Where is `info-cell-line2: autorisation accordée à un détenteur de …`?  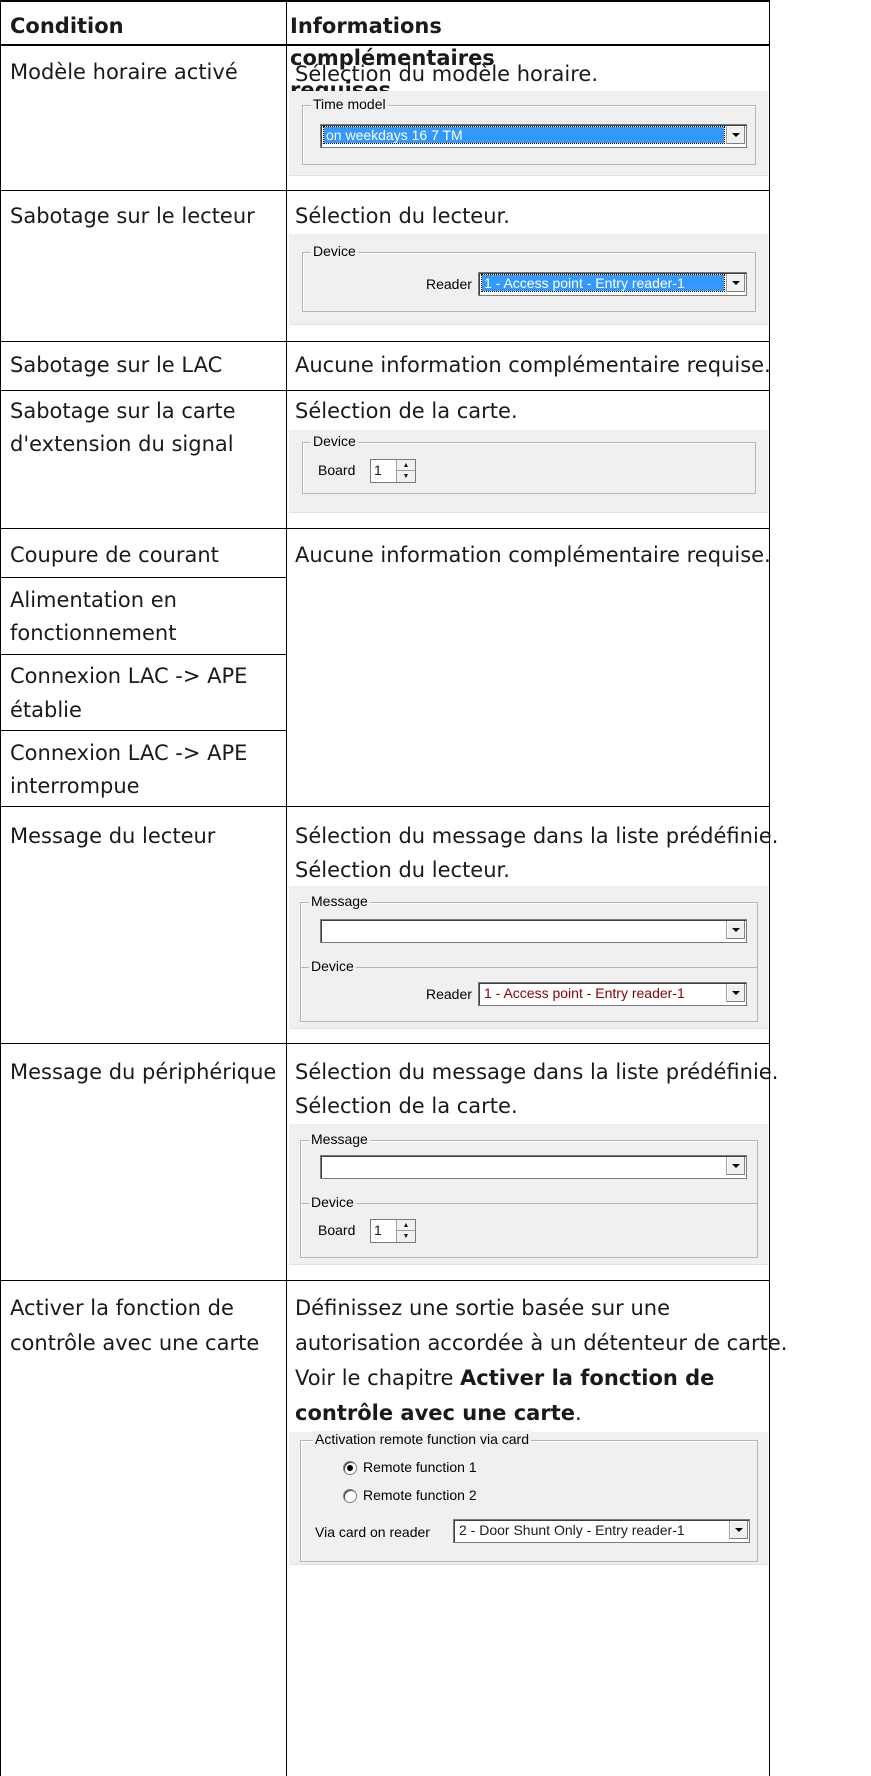 info-cell-line2: autorisation accordée à un détenteur de … is located at coordinates (541, 1343).